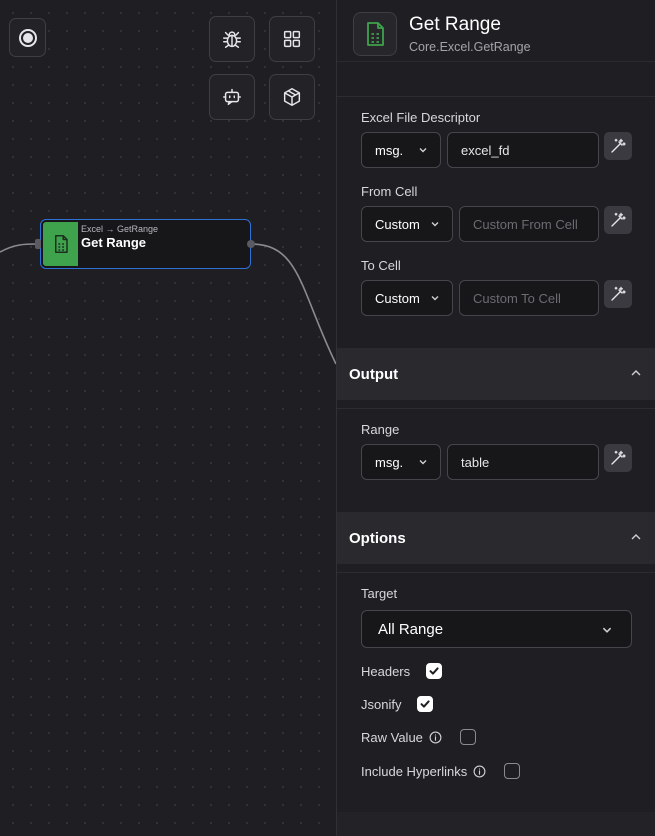  Describe the element at coordinates (168, 304) in the screenshot. I see `wire-layer` at that location.